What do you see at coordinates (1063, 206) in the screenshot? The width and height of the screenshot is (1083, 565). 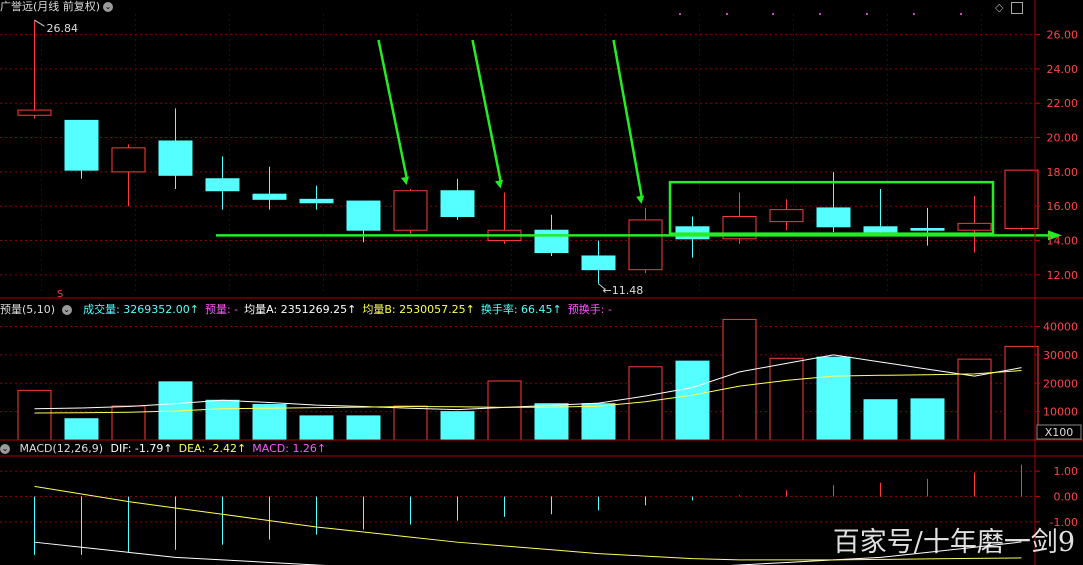 I see `price-tick-label: 16.00` at bounding box center [1063, 206].